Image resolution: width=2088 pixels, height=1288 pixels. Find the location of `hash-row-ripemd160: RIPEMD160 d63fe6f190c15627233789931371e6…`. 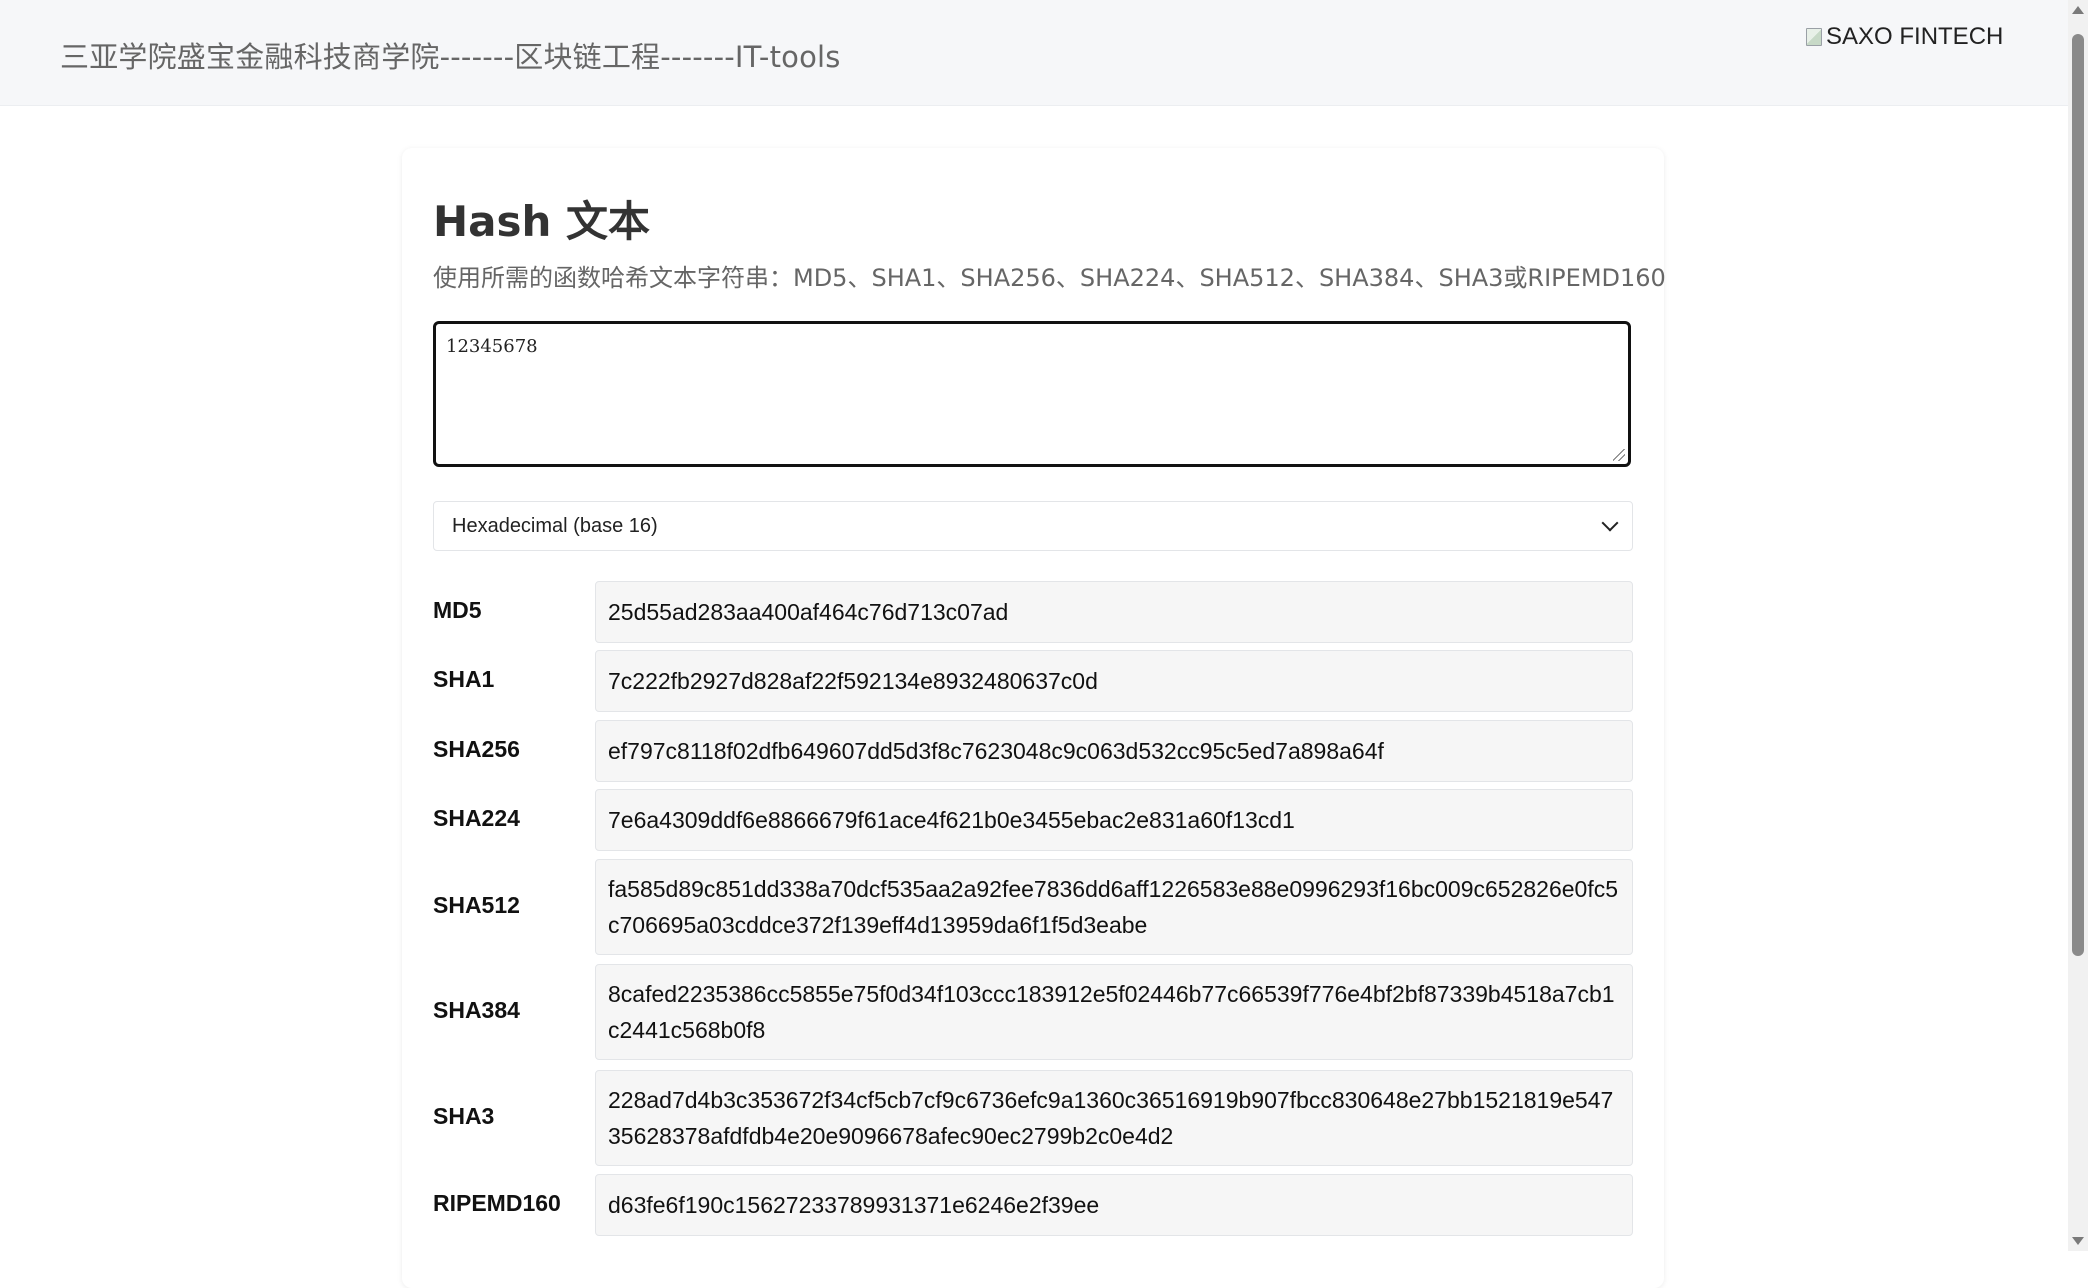

hash-row-ripemd160: RIPEMD160 d63fe6f190c15627233789931371e6… is located at coordinates (1033, 1205).